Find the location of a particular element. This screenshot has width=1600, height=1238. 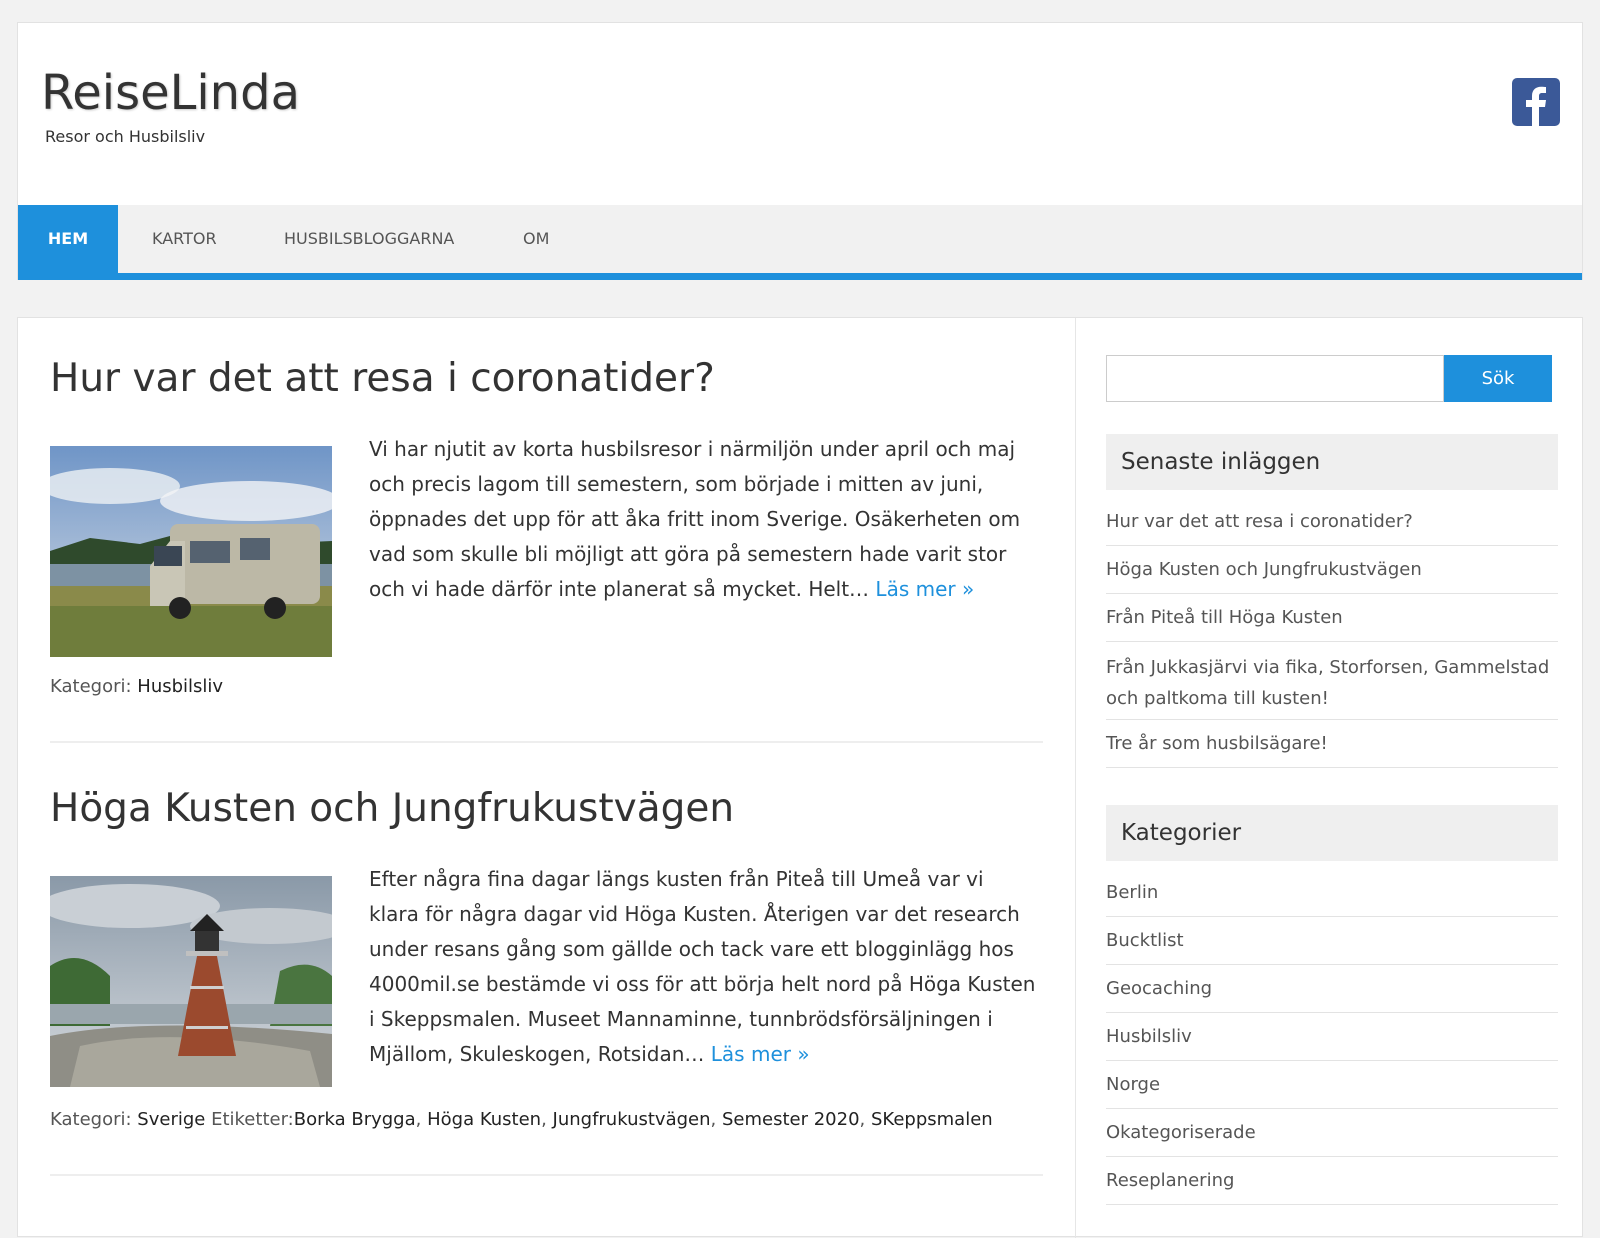

tag-link: Borka Brygga is located at coordinates (355, 1119).